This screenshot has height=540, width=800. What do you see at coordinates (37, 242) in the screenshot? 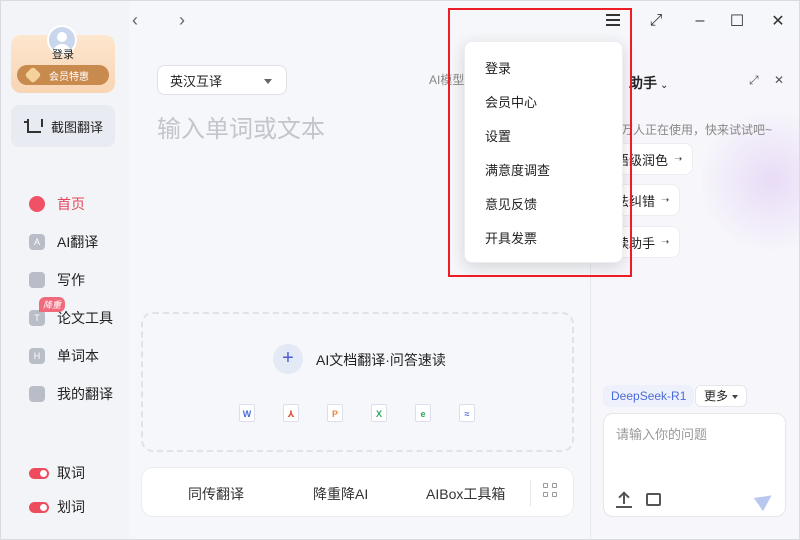
I see `ai-translate-icon: A` at bounding box center [37, 242].